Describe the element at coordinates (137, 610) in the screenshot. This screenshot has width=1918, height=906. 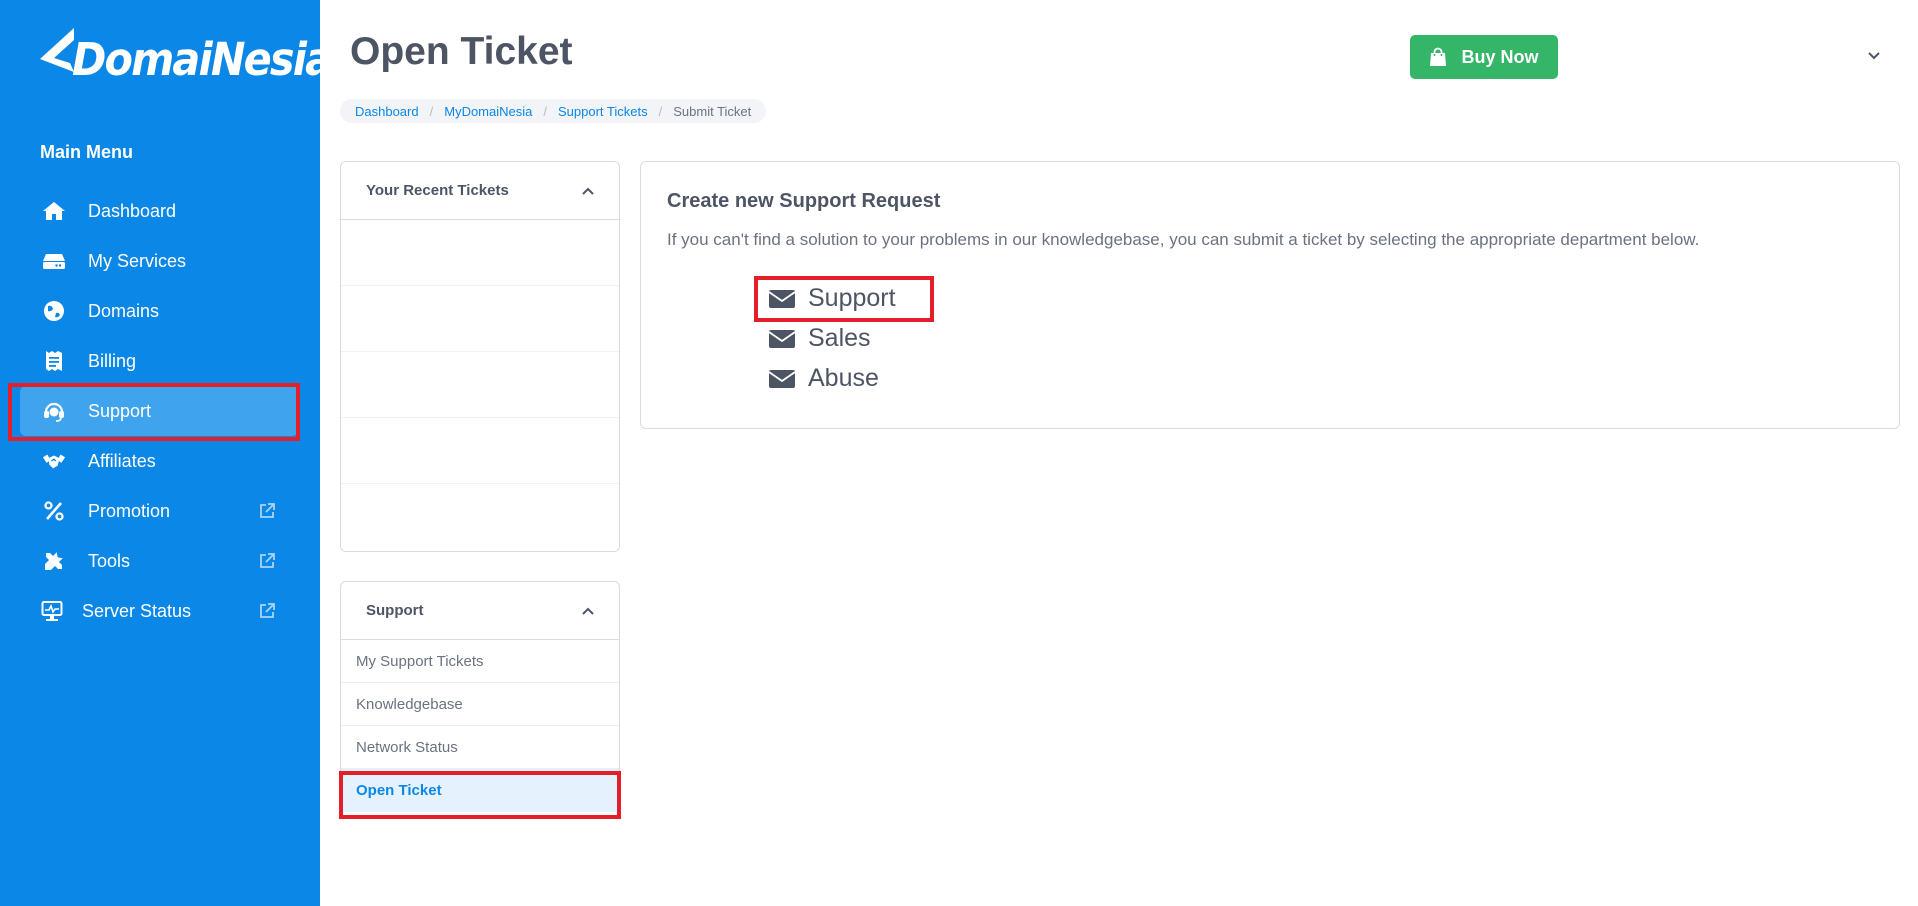
I see `sidebar-item-label: Server Status` at that location.